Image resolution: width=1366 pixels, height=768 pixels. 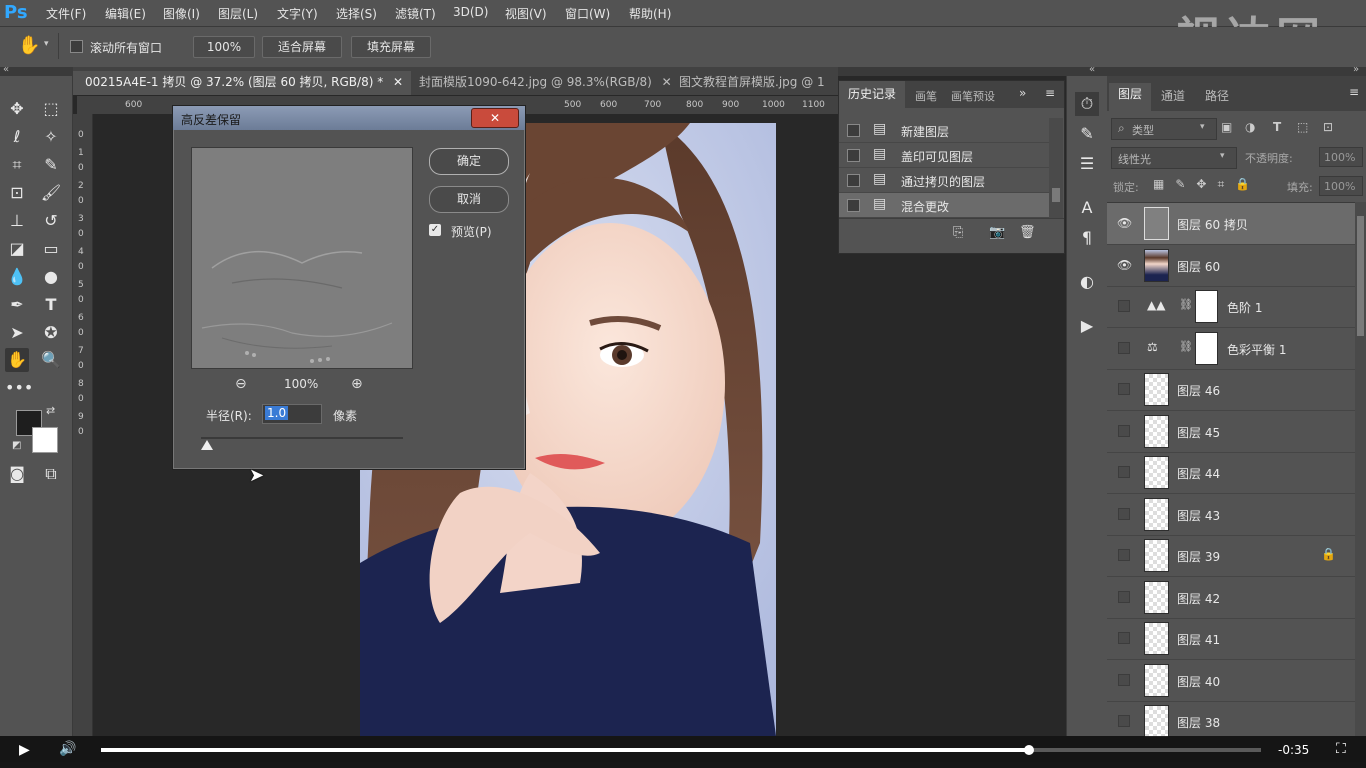 I want to click on layer-row: 图层 41, so click(x=1231, y=639).